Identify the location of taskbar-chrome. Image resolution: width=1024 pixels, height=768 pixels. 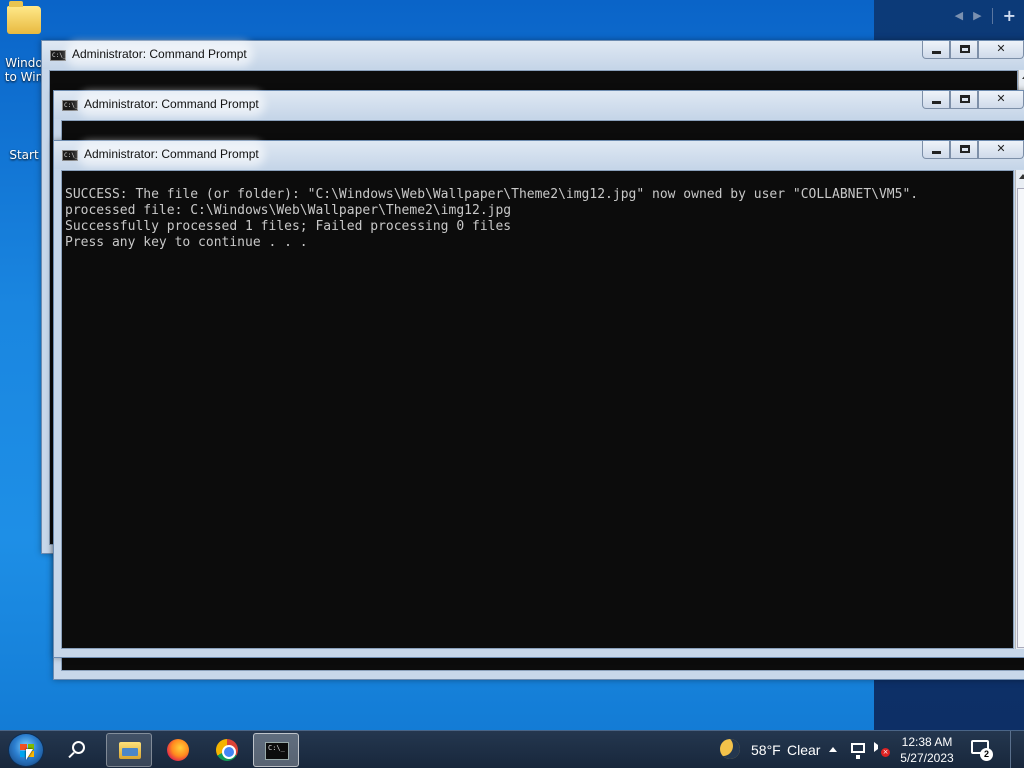
(227, 750).